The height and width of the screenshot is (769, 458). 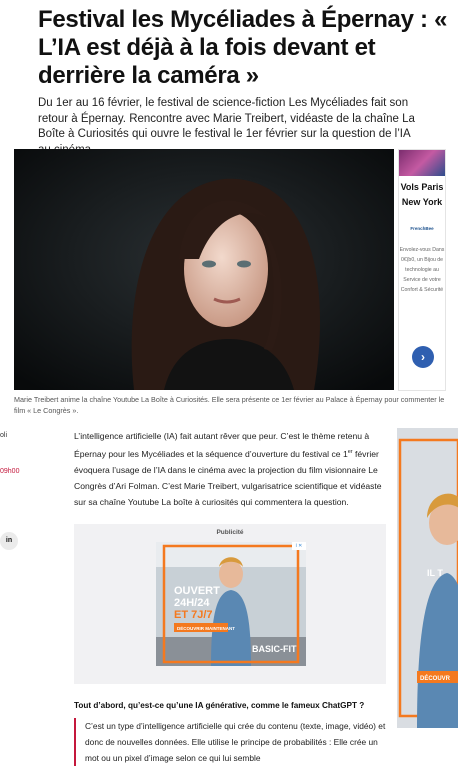 I want to click on arrow-right-icon: ›, so click(x=423, y=357).